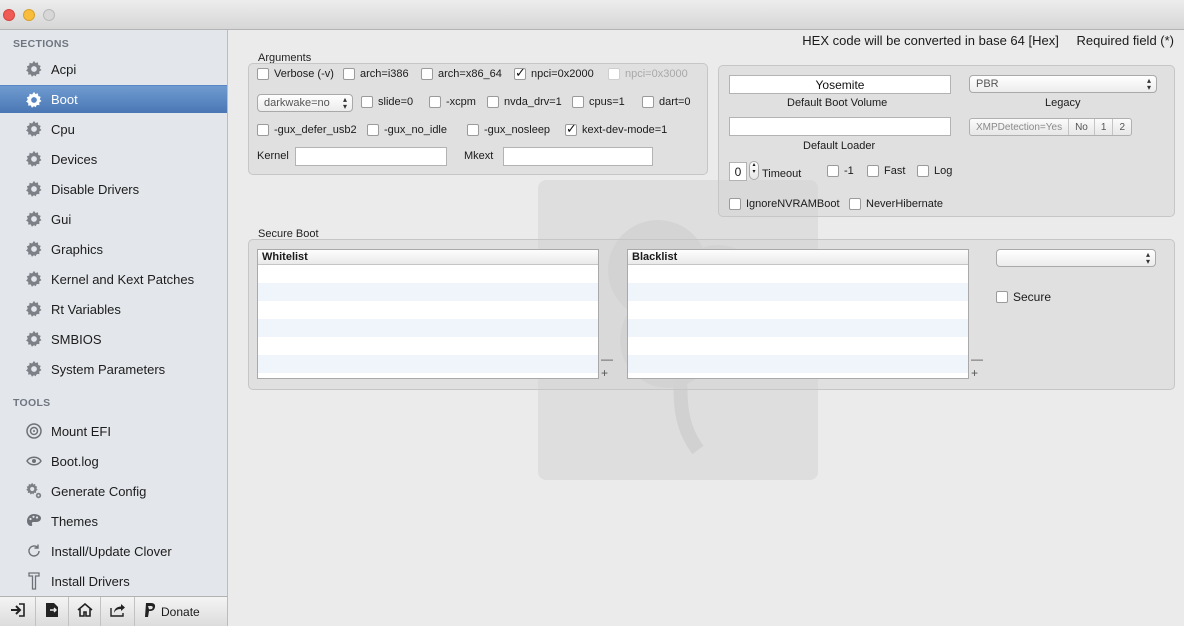  Describe the element at coordinates (113, 69) in the screenshot. I see `sidebar-item-acpi: Acpi` at that location.